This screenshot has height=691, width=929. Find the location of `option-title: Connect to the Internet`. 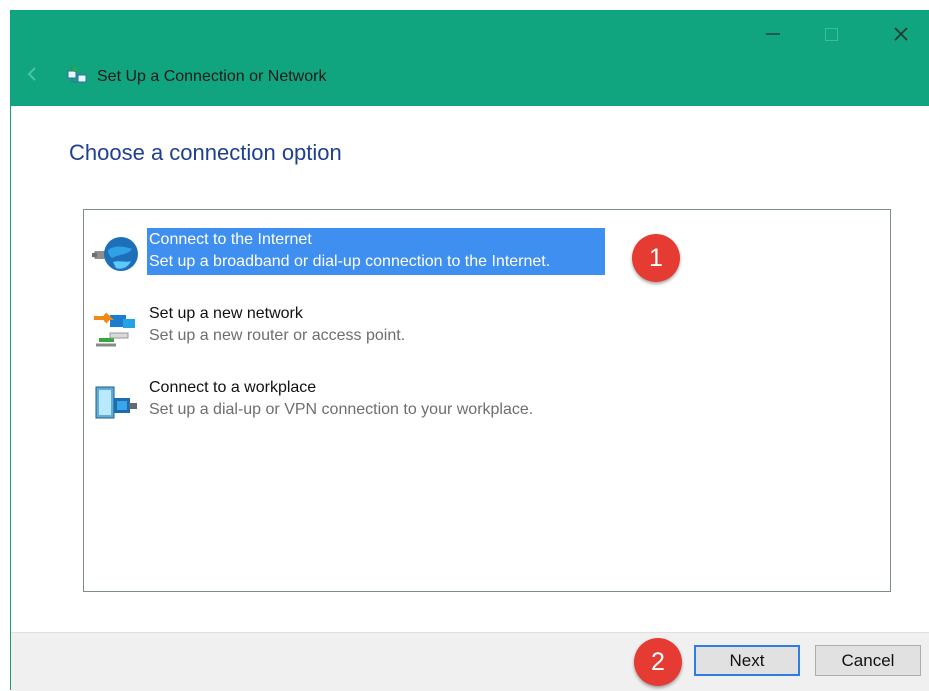

option-title: Connect to the Internet is located at coordinates (230, 239).